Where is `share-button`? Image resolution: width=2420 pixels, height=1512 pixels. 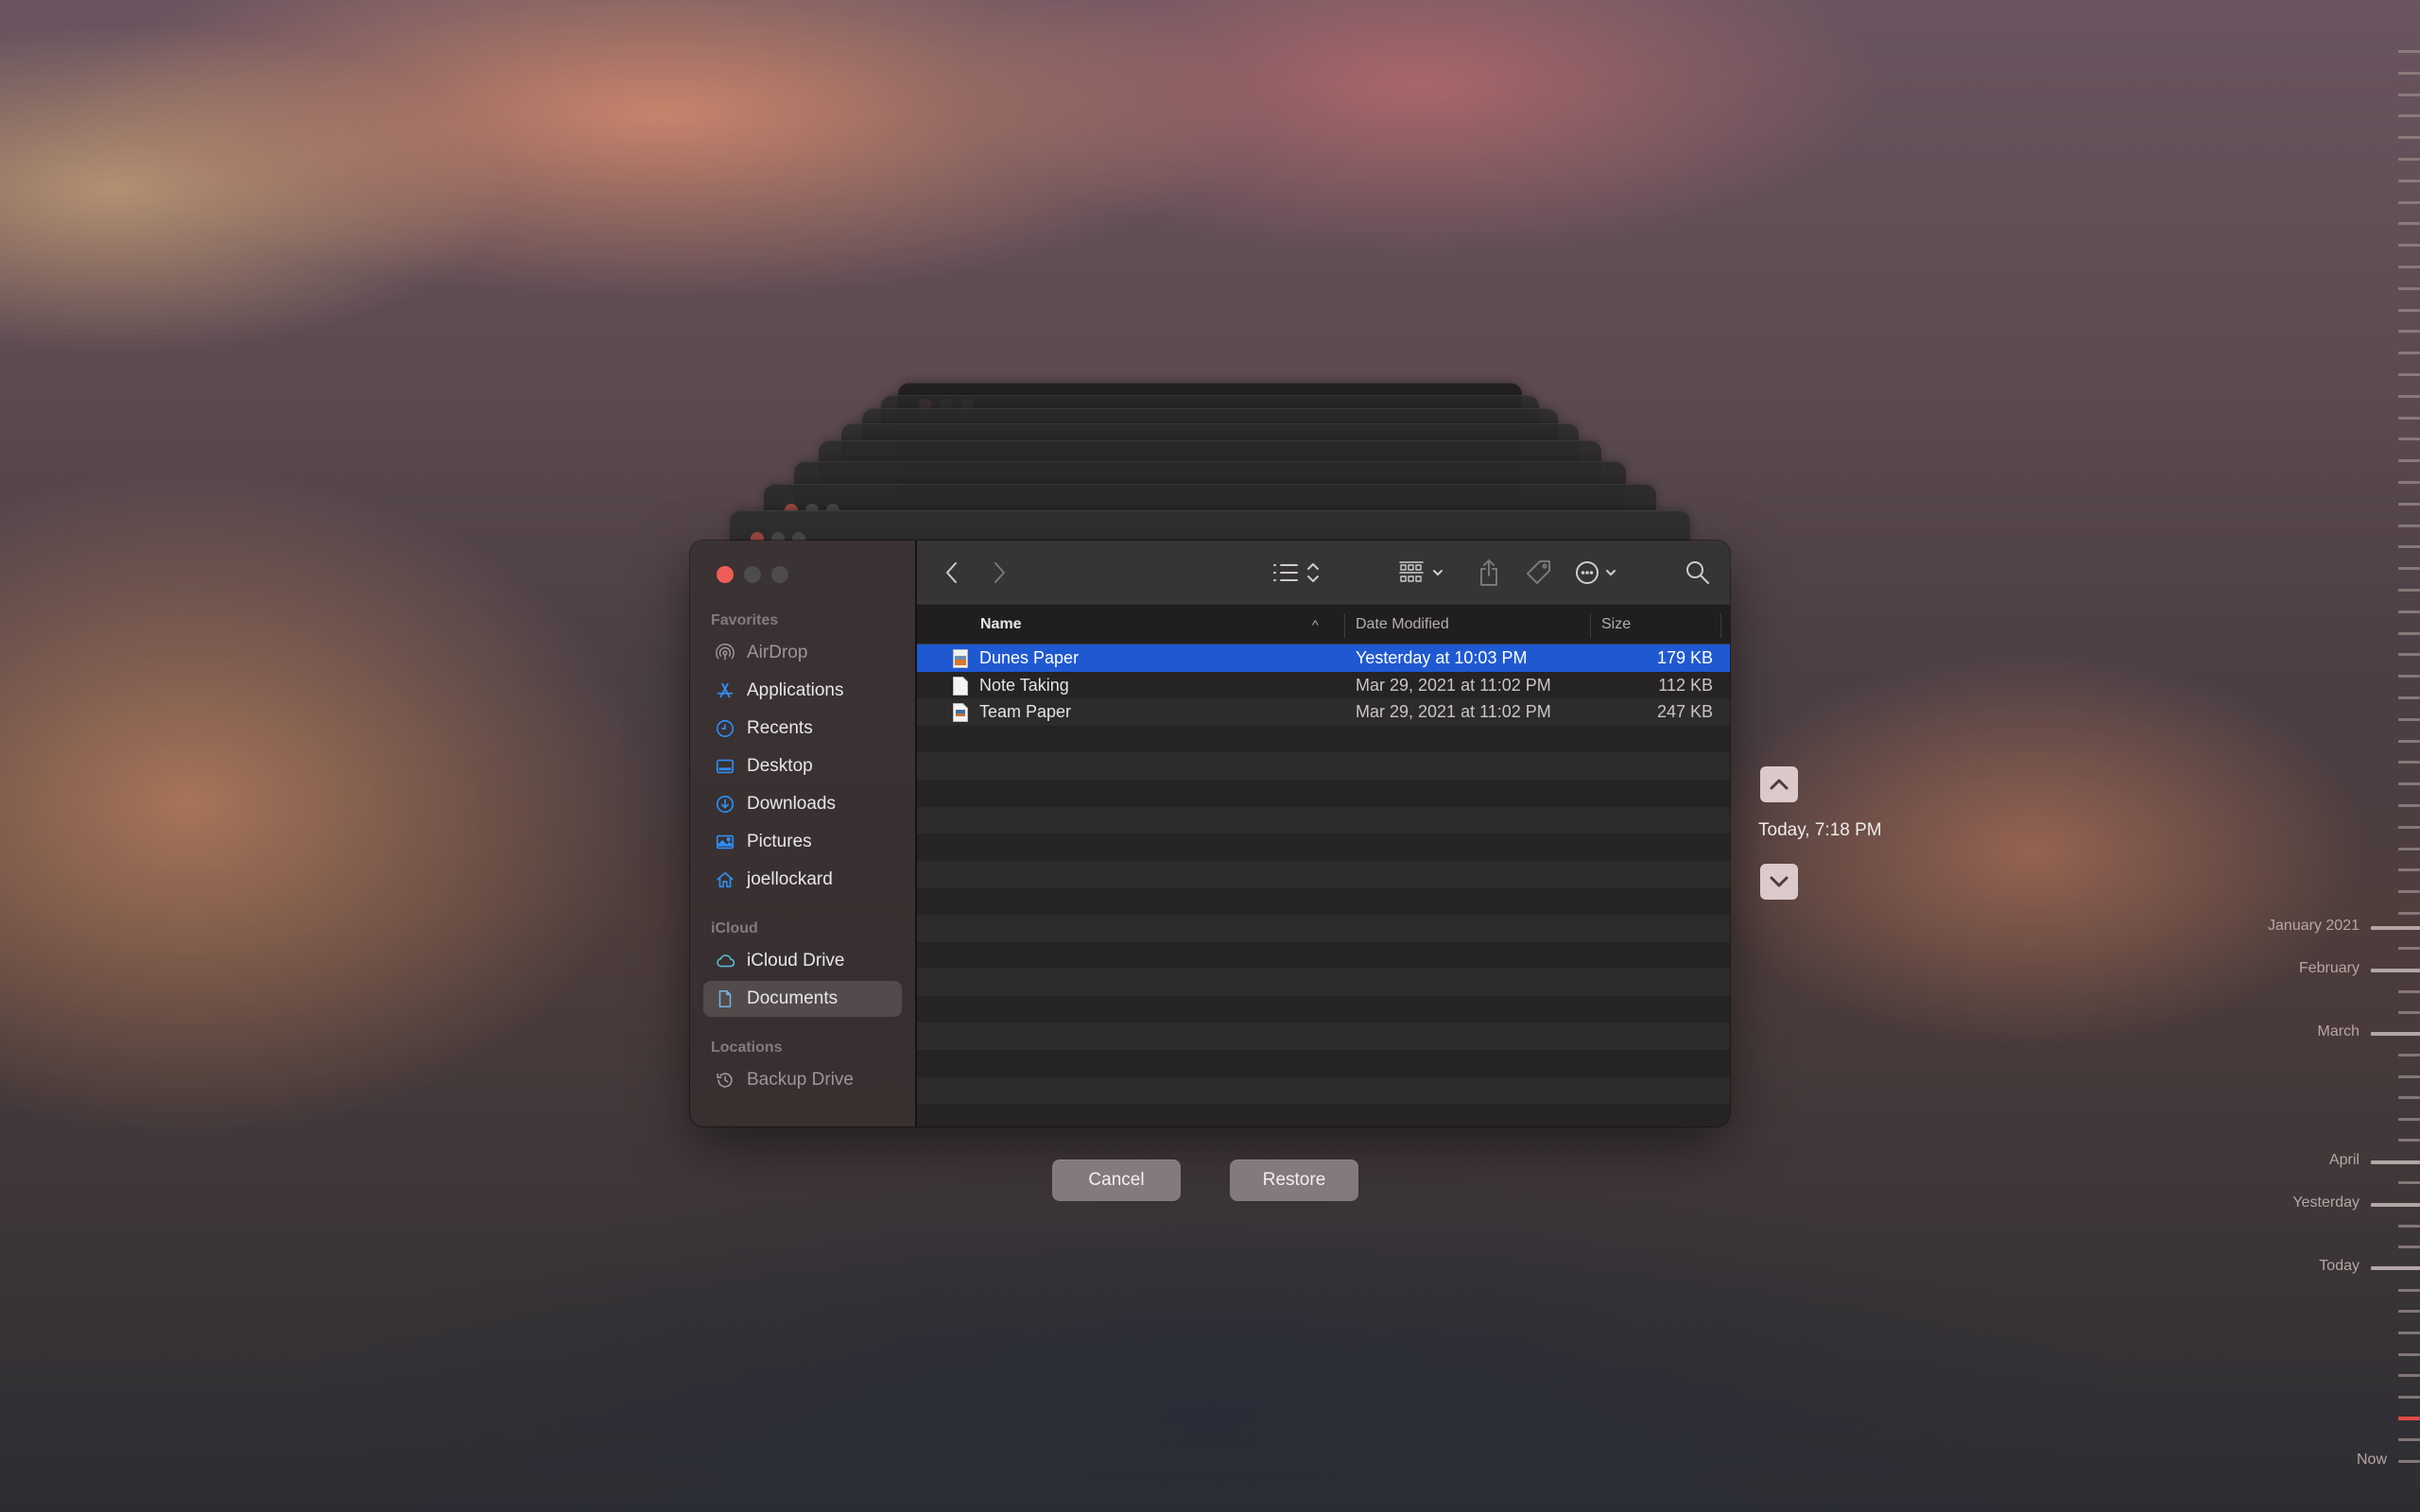
share-button is located at coordinates (1489, 573).